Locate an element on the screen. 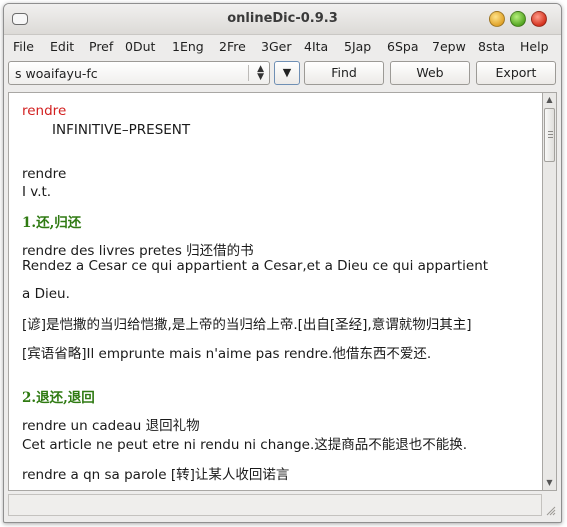 The width and height of the screenshot is (567, 527). menu-ita: 4Ita is located at coordinates (316, 46).